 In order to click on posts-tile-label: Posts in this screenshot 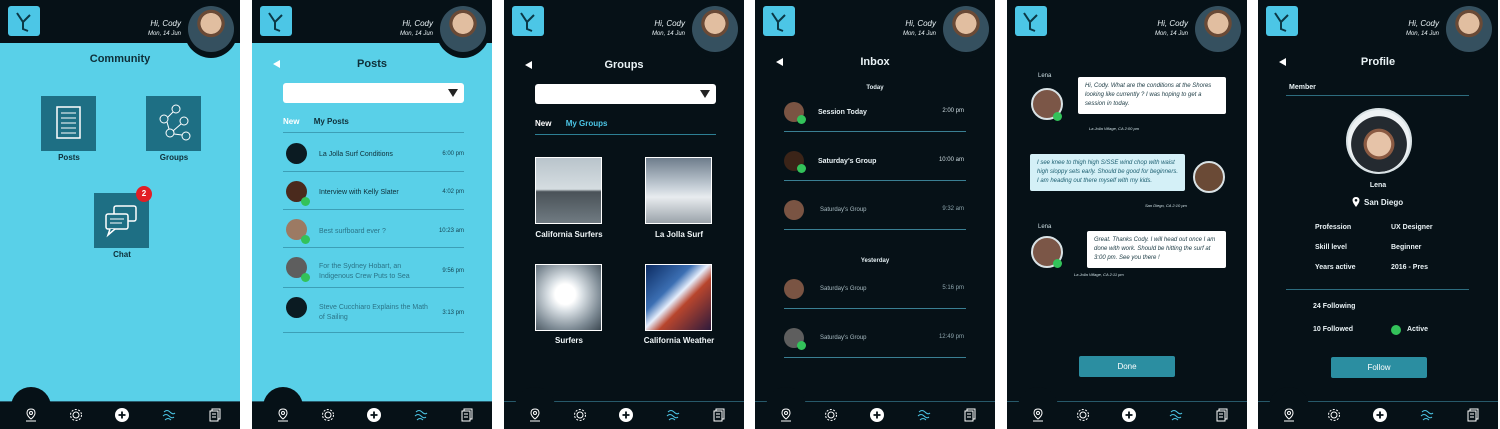, I will do `click(69, 157)`.